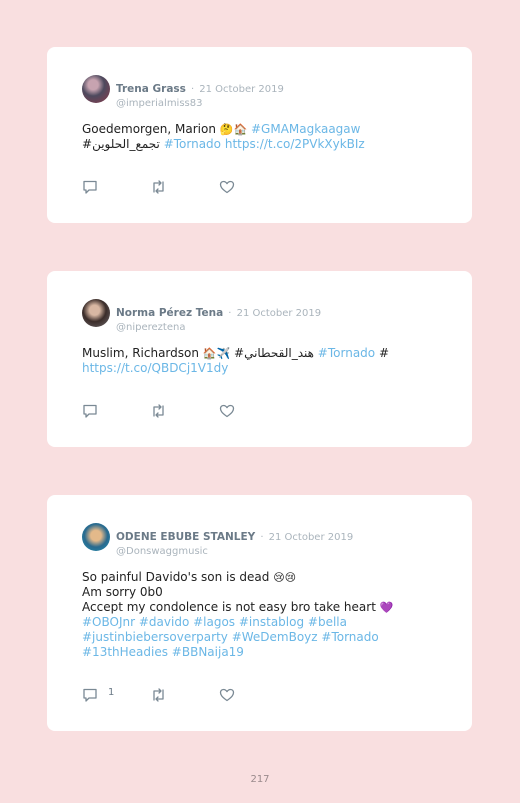  What do you see at coordinates (178, 577) in the screenshot?
I see `text-segment: So painful Davido's son is dead` at bounding box center [178, 577].